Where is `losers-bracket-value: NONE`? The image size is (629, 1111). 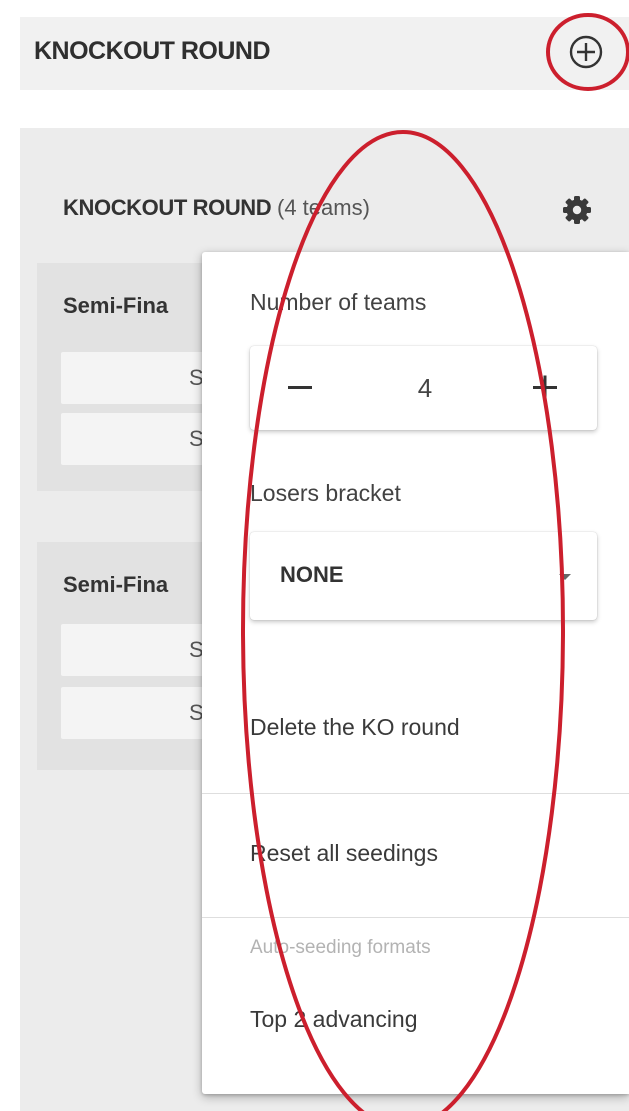
losers-bracket-value: NONE is located at coordinates (312, 574).